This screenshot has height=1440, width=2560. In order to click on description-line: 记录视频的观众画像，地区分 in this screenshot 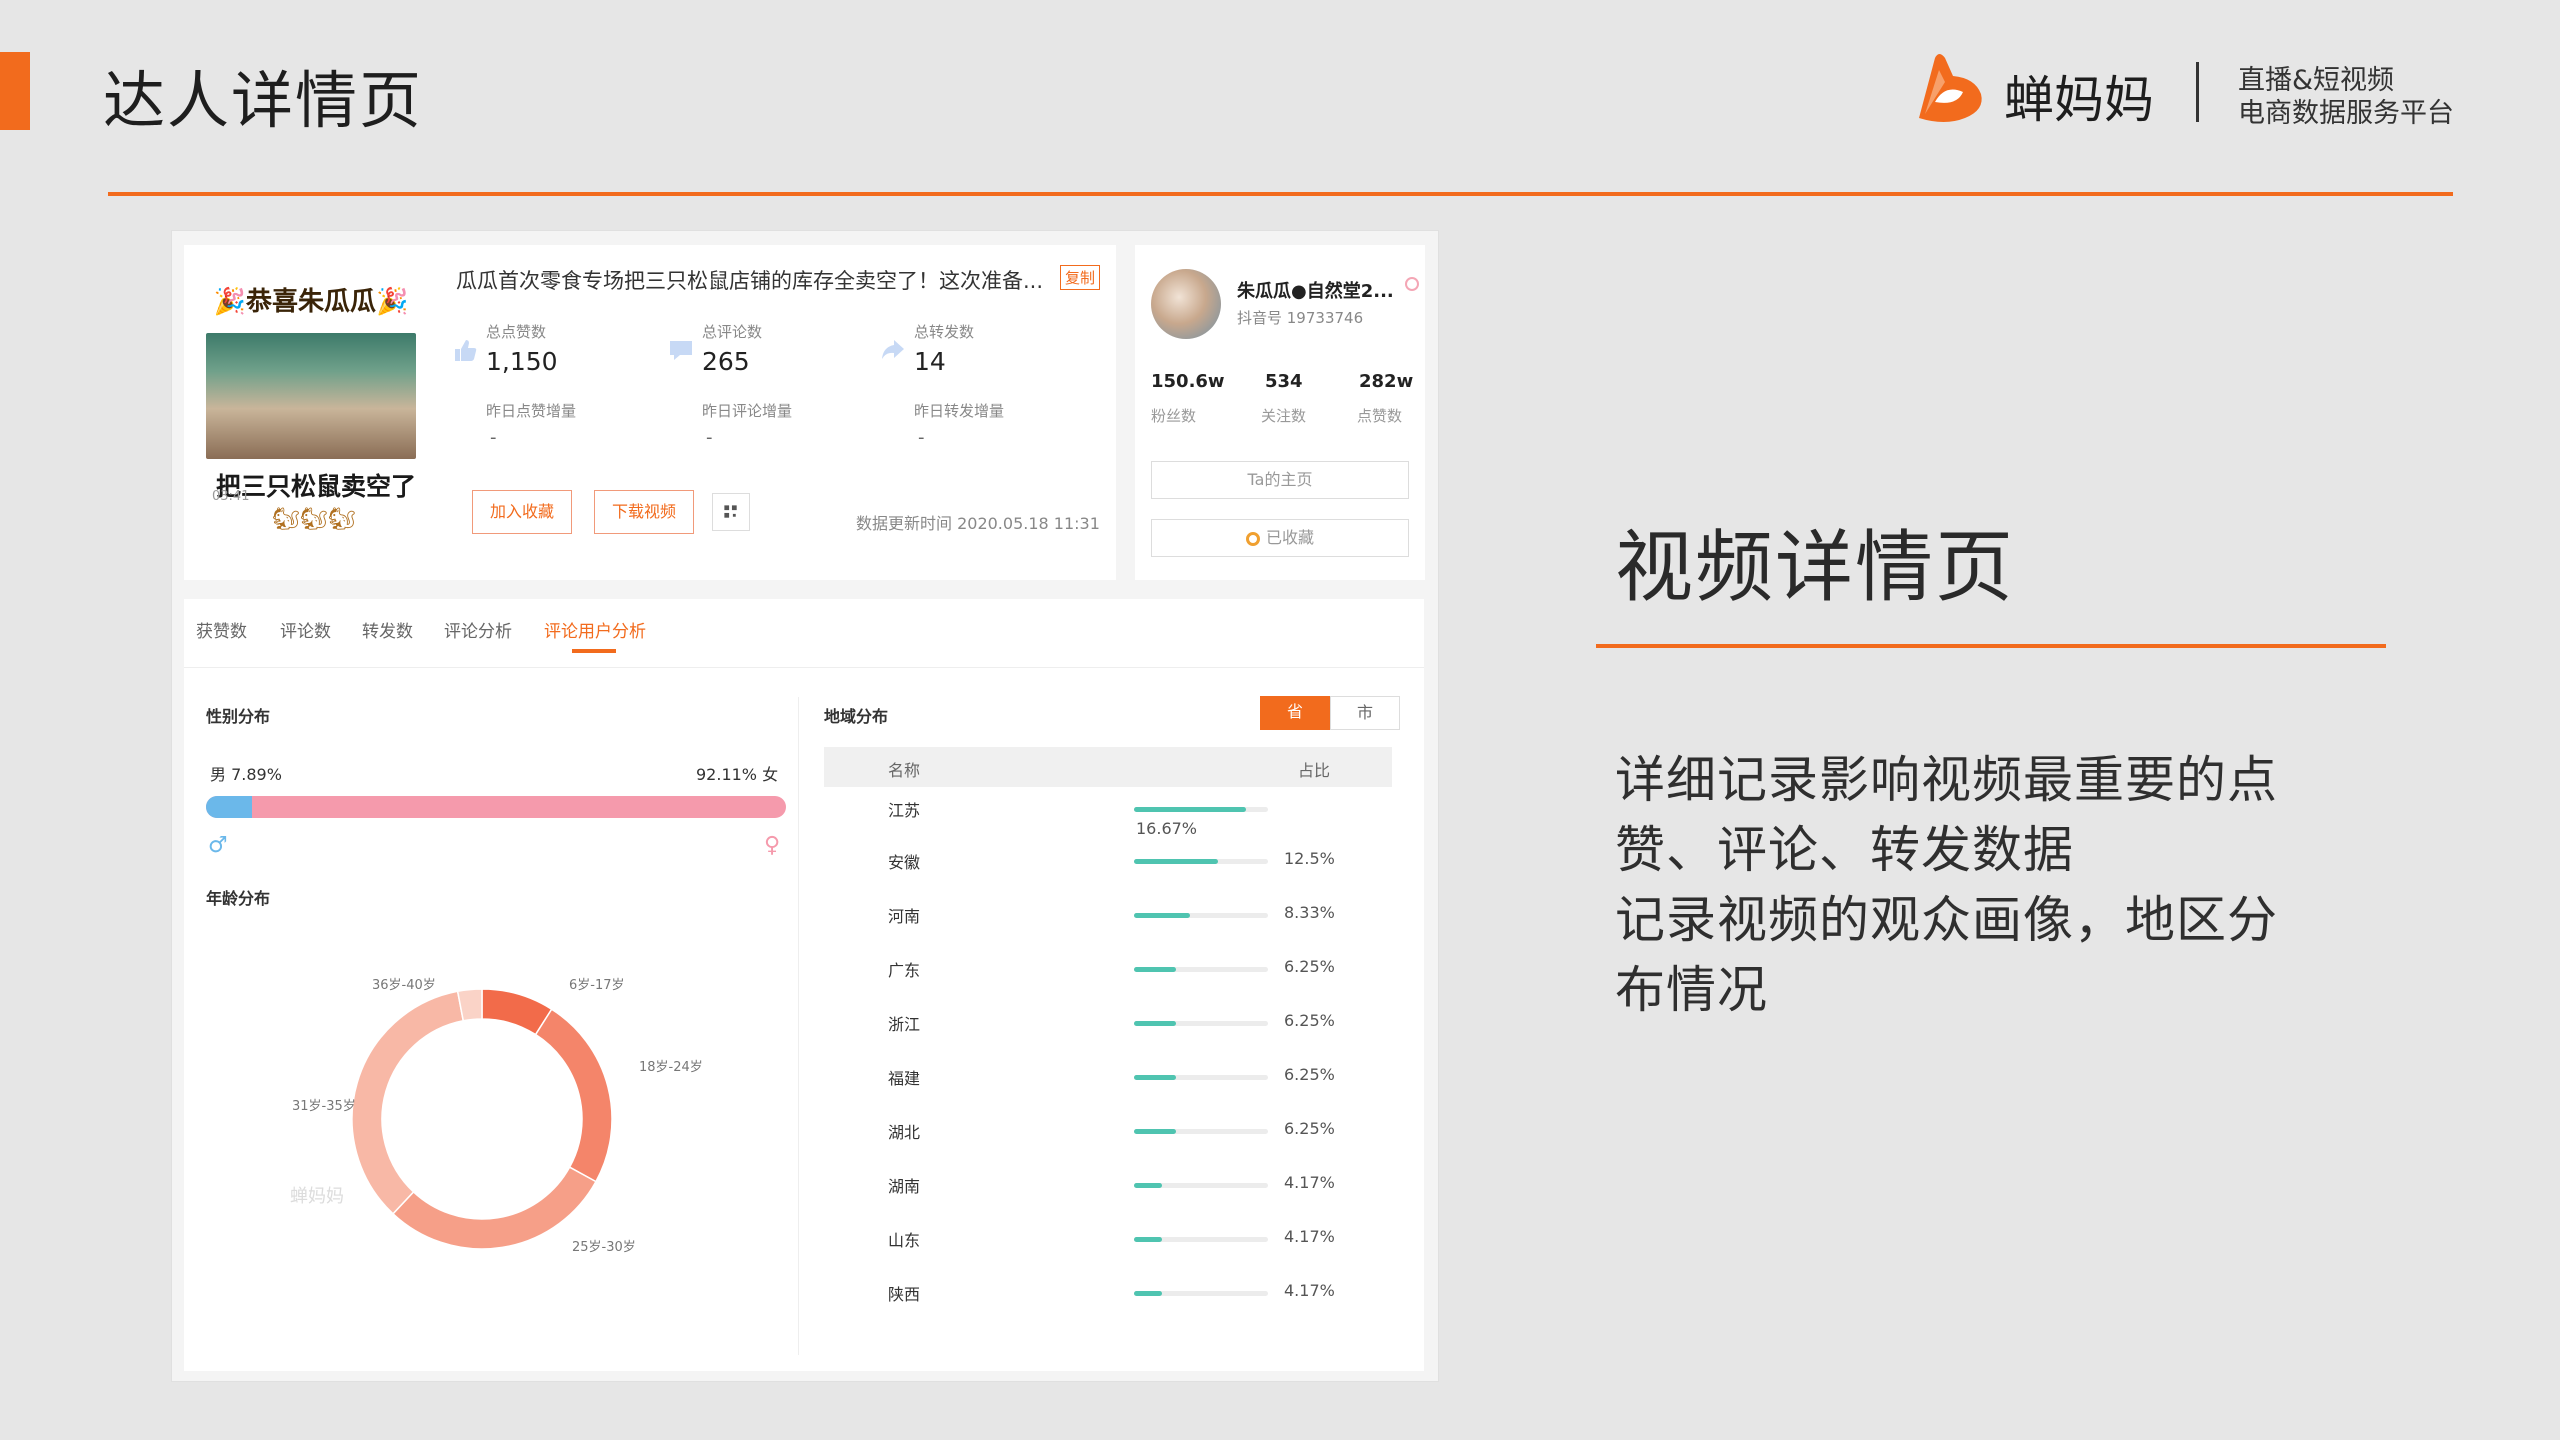, I will do `click(1946, 920)`.